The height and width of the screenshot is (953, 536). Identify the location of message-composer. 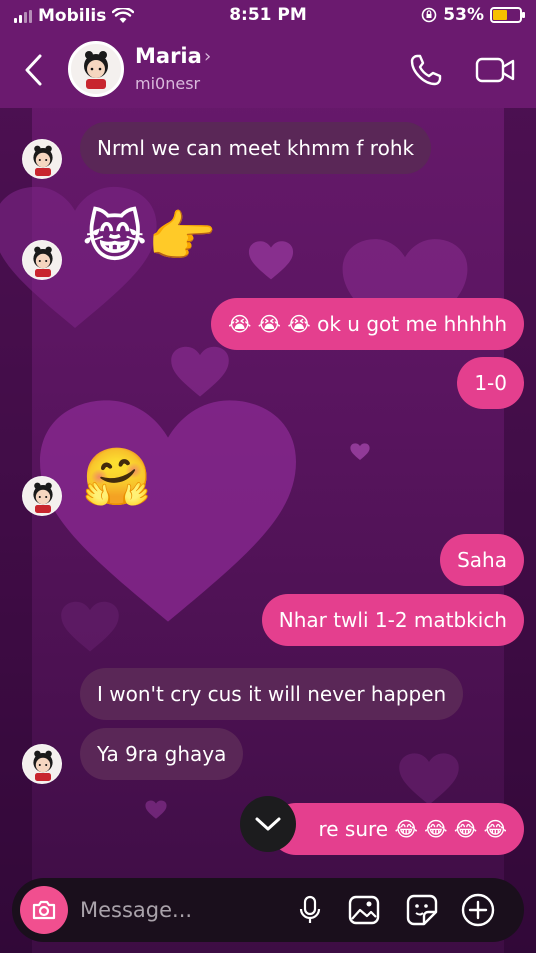
(268, 910).